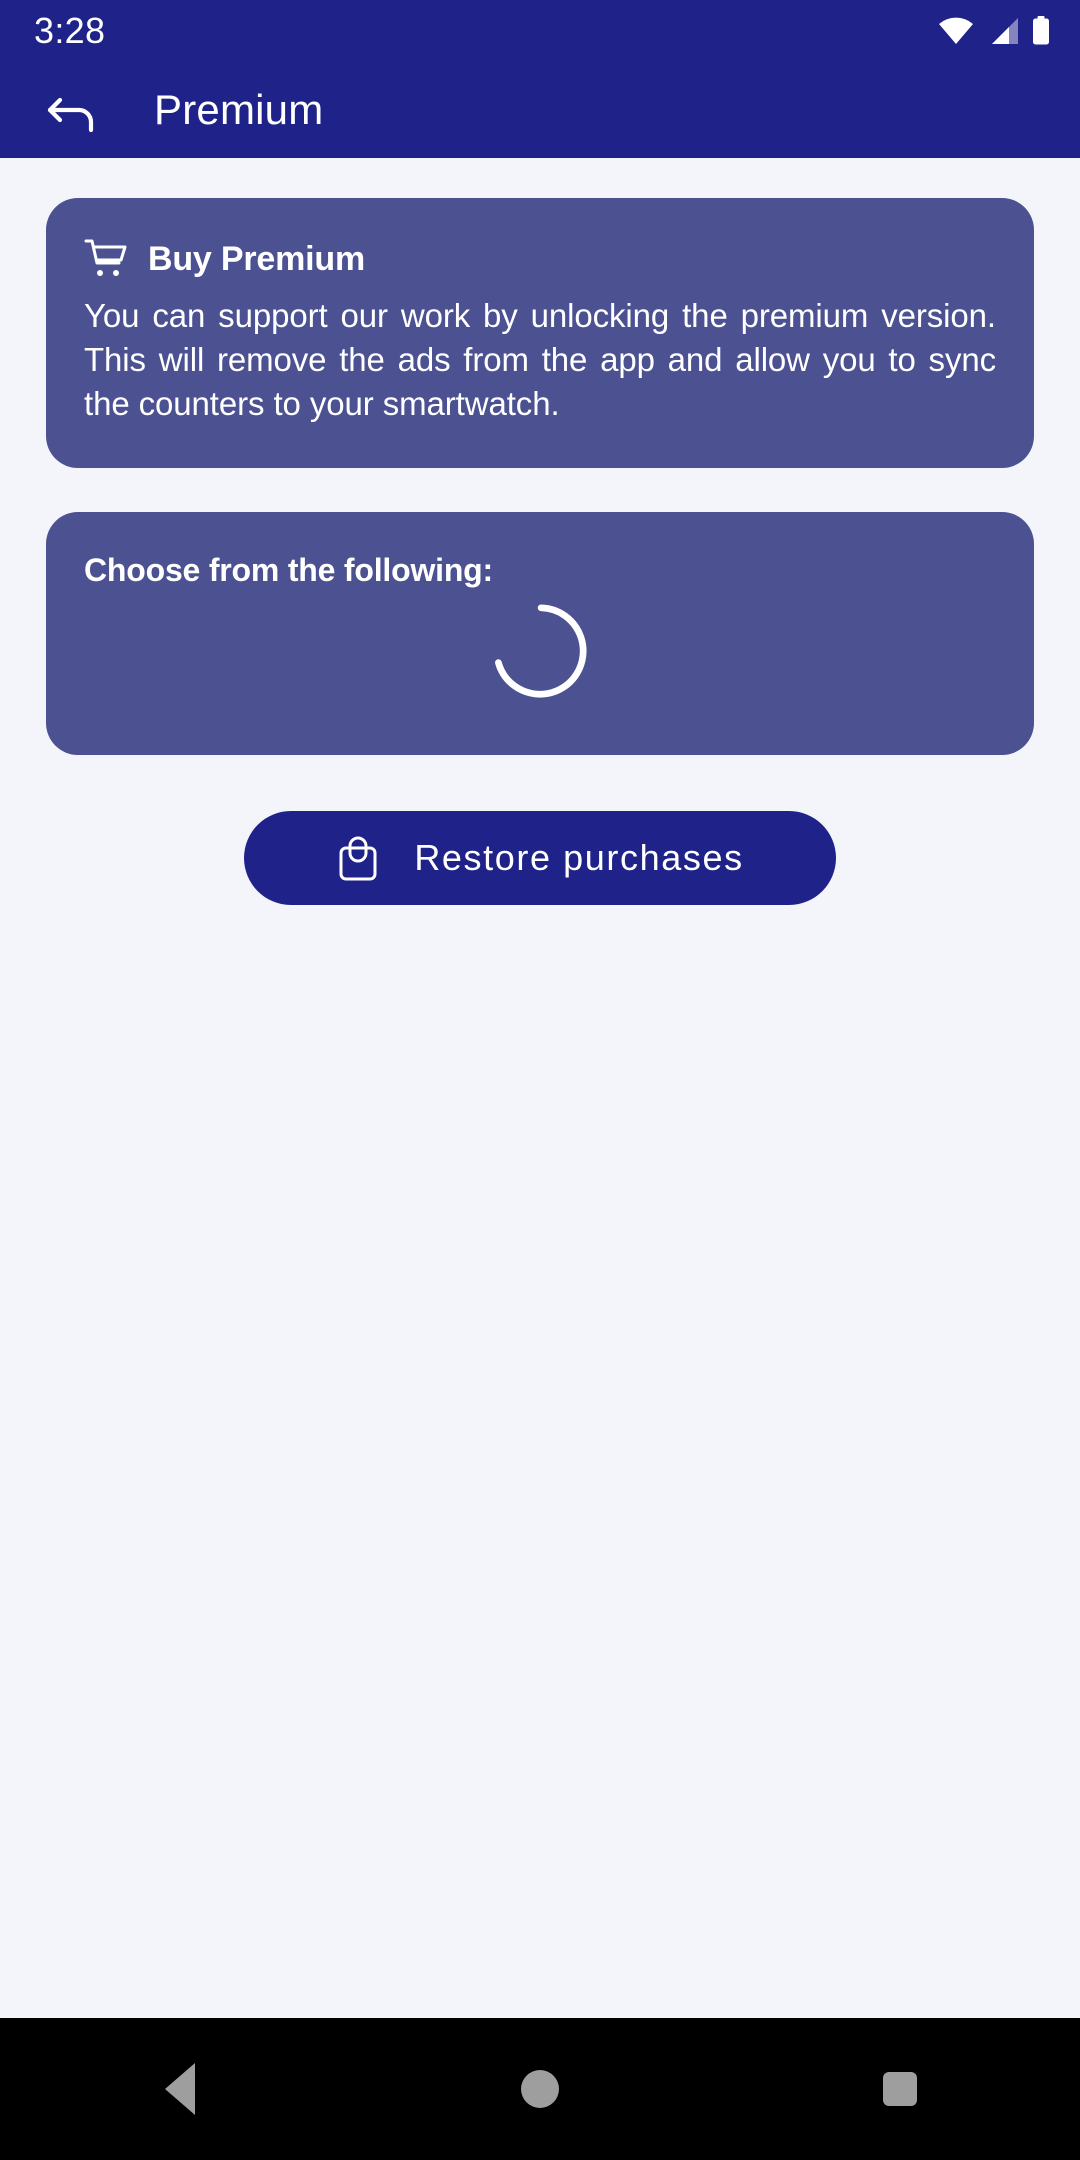 This screenshot has height=2160, width=1080. I want to click on nav-back-button, so click(180, 2089).